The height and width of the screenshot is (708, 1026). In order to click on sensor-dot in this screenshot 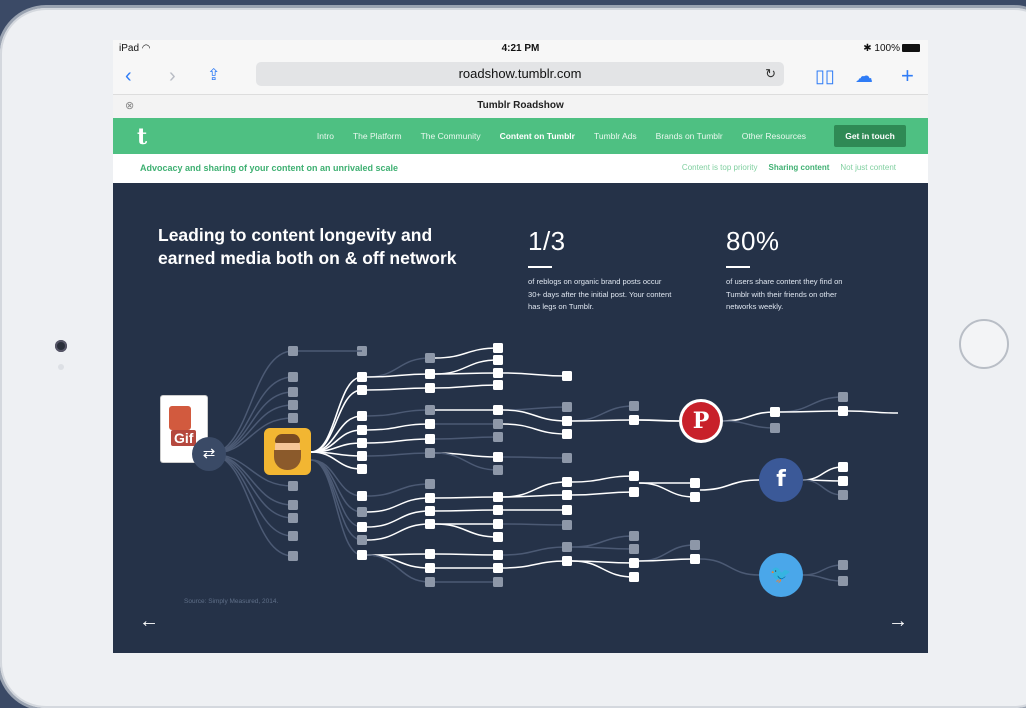, I will do `click(61, 367)`.